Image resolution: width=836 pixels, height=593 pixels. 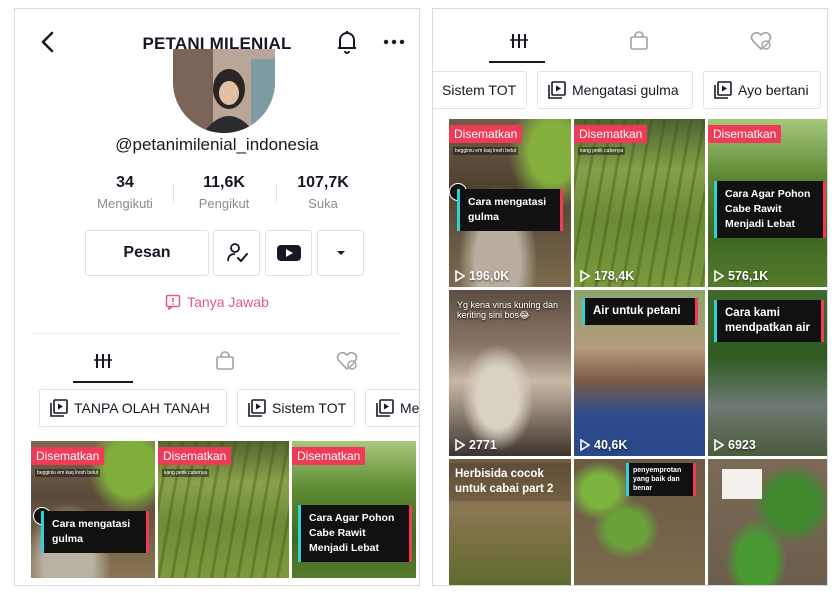 What do you see at coordinates (236, 253) in the screenshot?
I see `following-button` at bounding box center [236, 253].